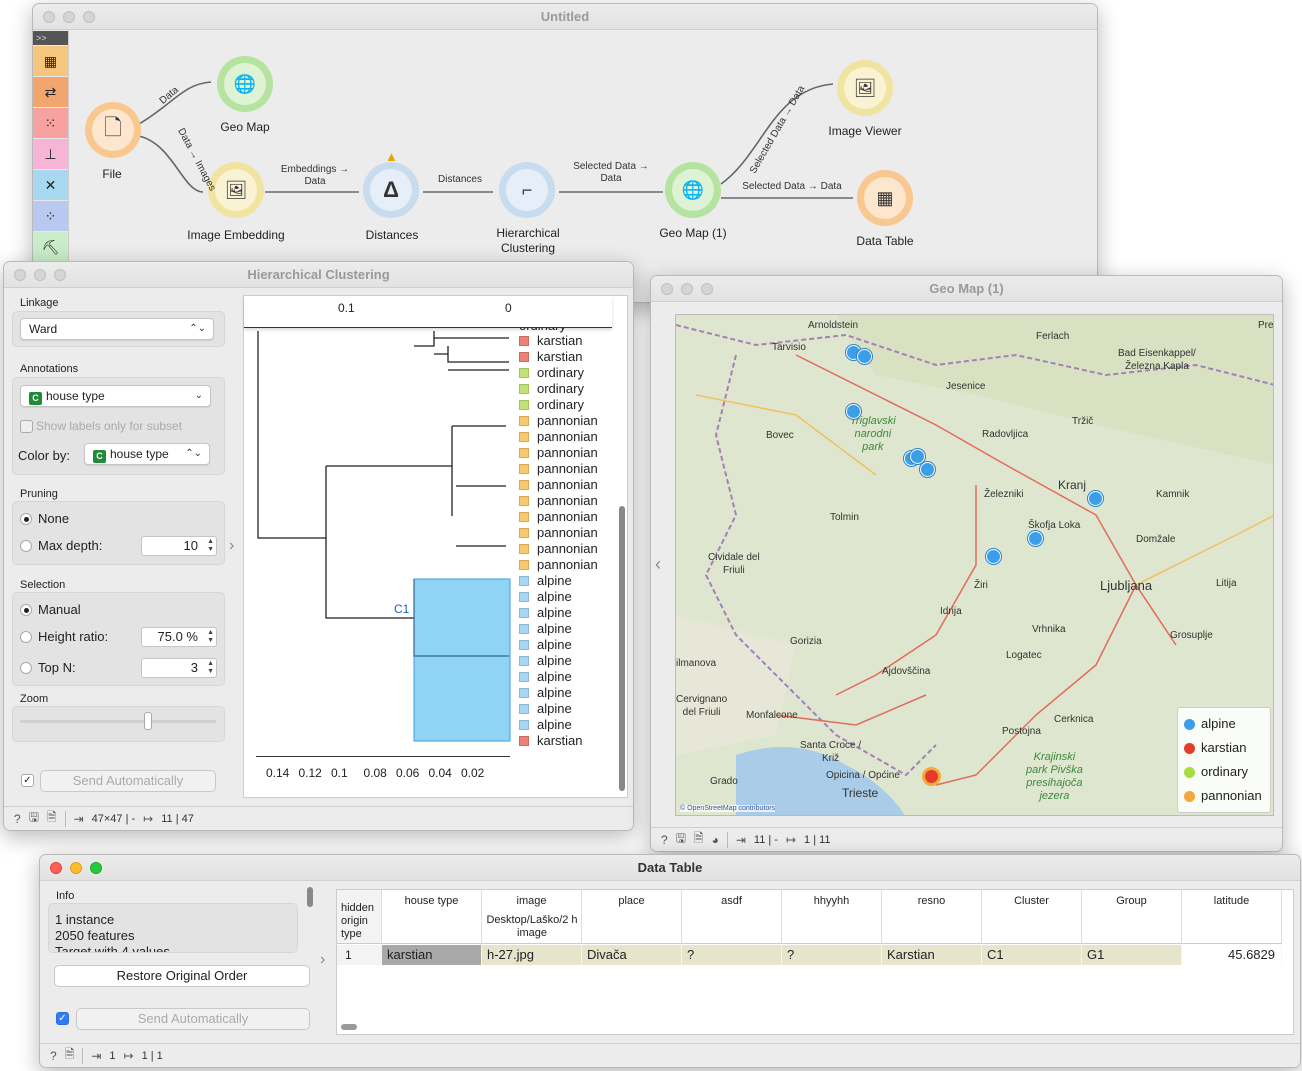 This screenshot has width=1302, height=1071. I want to click on column-header: latitude, so click(1232, 917).